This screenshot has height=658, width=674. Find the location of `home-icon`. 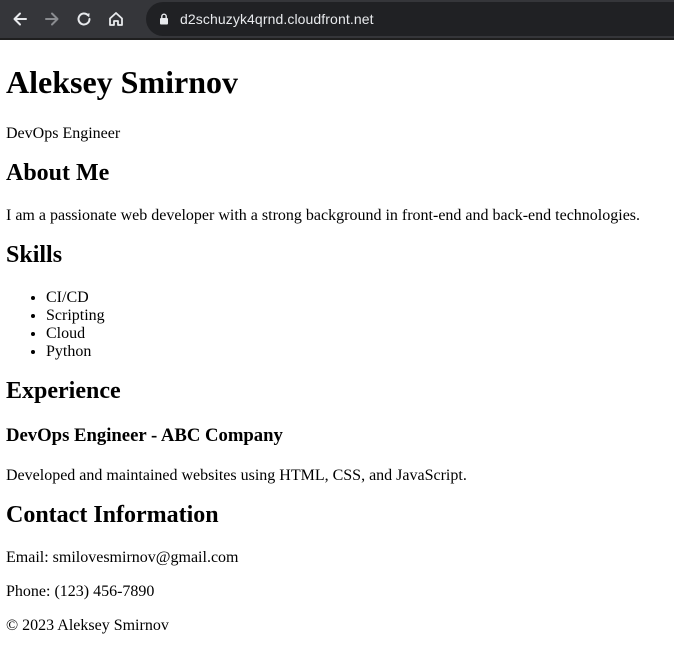

home-icon is located at coordinates (116, 19).